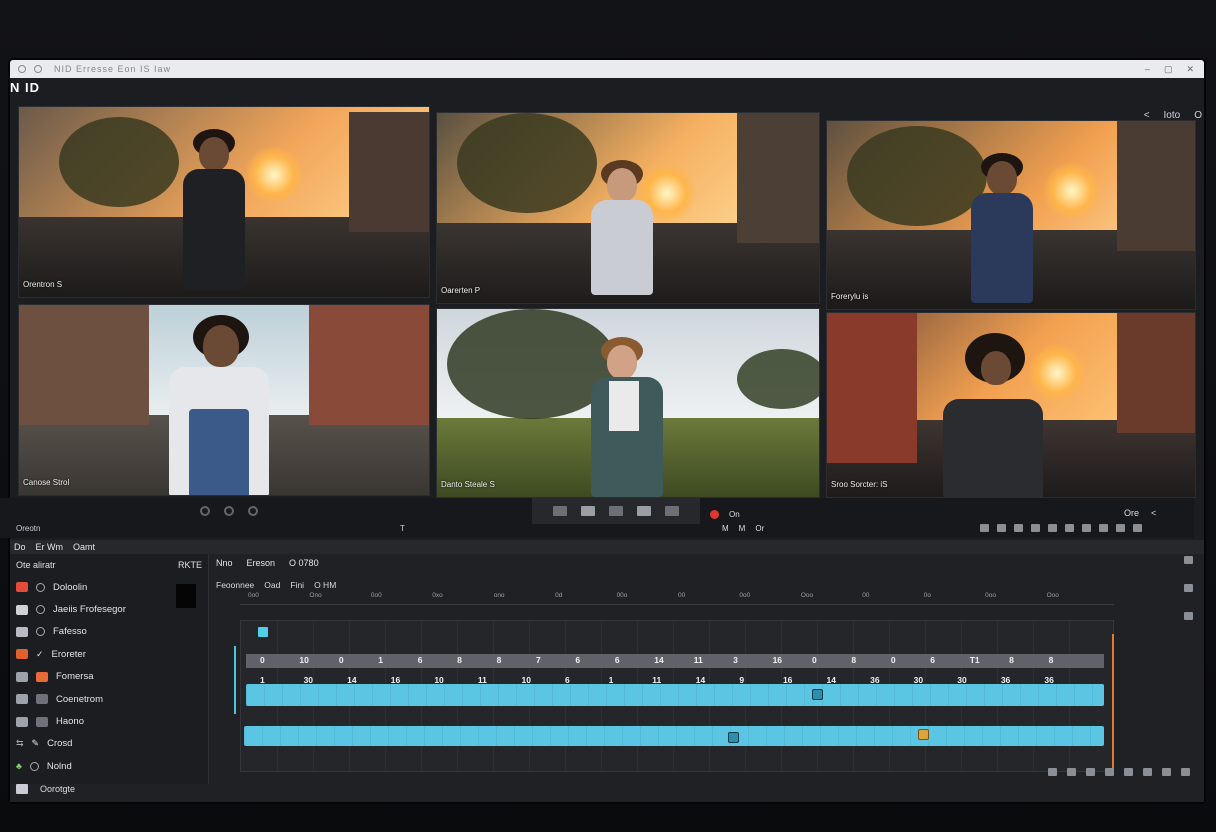 Image resolution: width=1216 pixels, height=832 pixels. Describe the element at coordinates (36, 743) in the screenshot. I see `pen-icon: ✎` at that location.